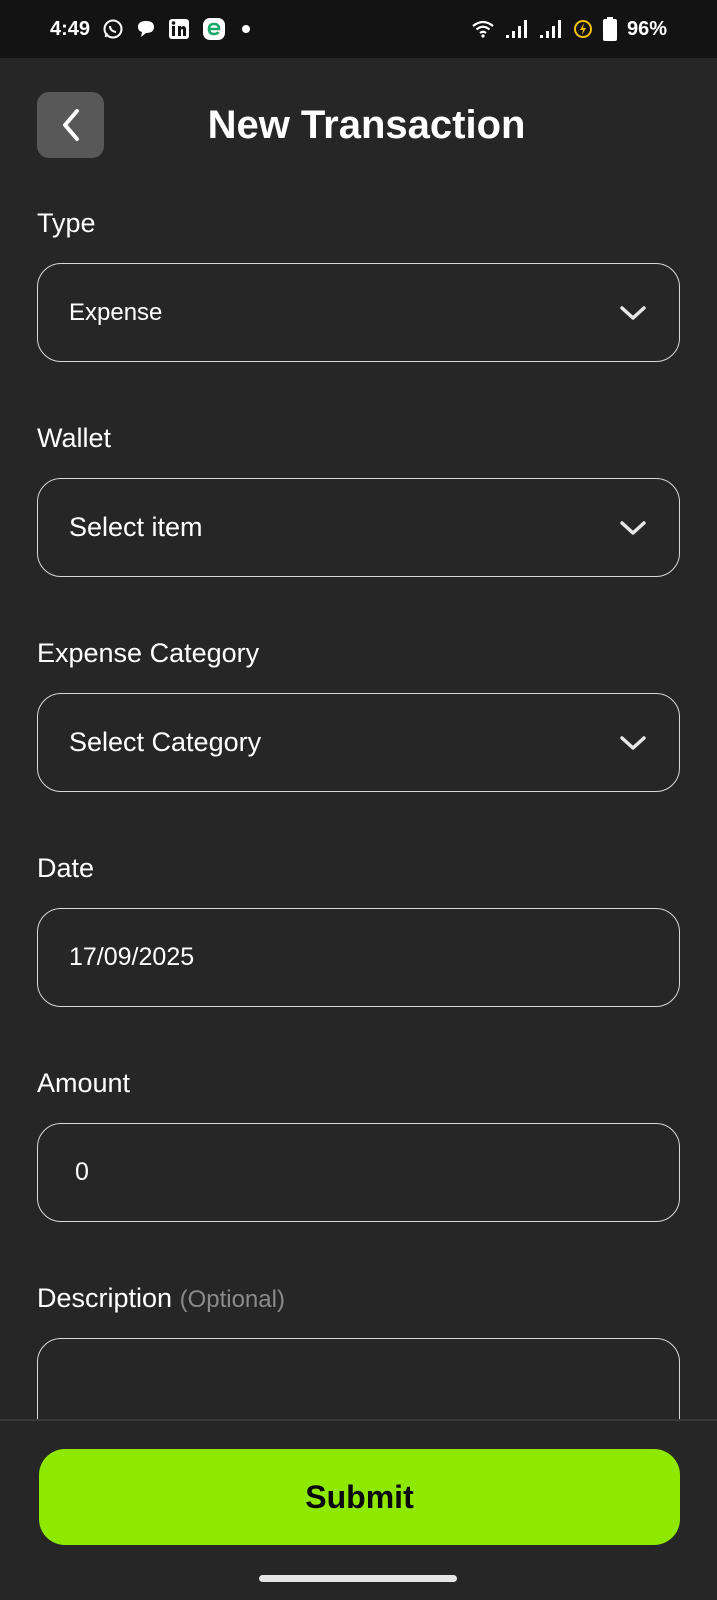 This screenshot has height=1600, width=717. Describe the element at coordinates (66, 868) in the screenshot. I see `date-label: Date` at that location.